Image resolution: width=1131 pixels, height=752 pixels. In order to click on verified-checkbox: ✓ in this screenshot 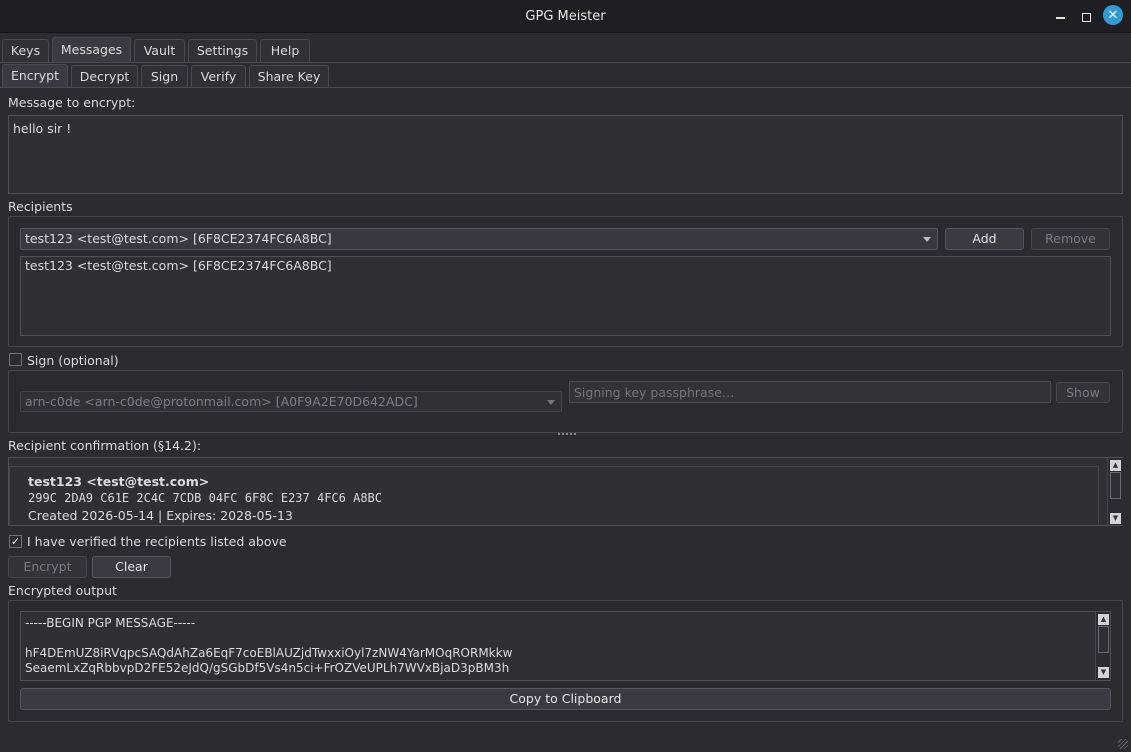, I will do `click(15, 541)`.